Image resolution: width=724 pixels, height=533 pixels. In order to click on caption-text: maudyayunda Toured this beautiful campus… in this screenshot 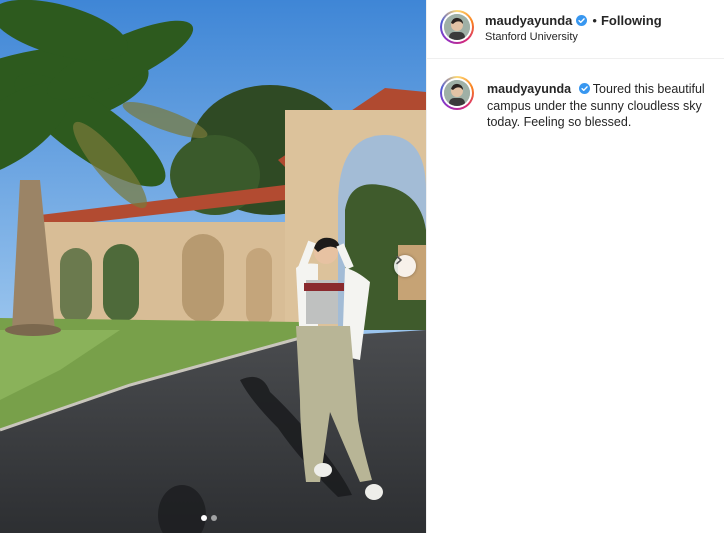, I will do `click(602, 106)`.